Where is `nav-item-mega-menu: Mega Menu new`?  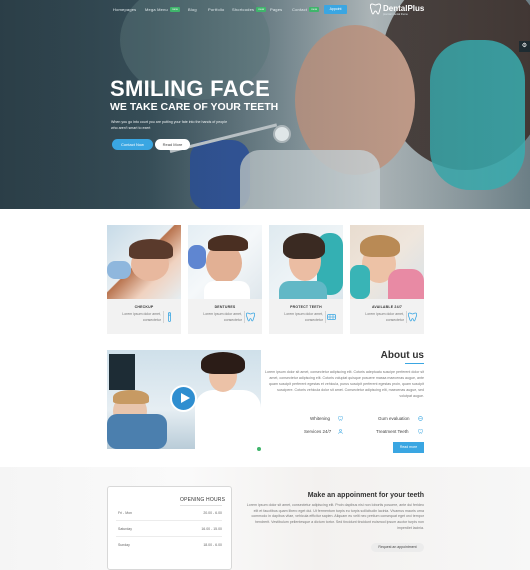 nav-item-mega-menu: Mega Menu new is located at coordinates (163, 10).